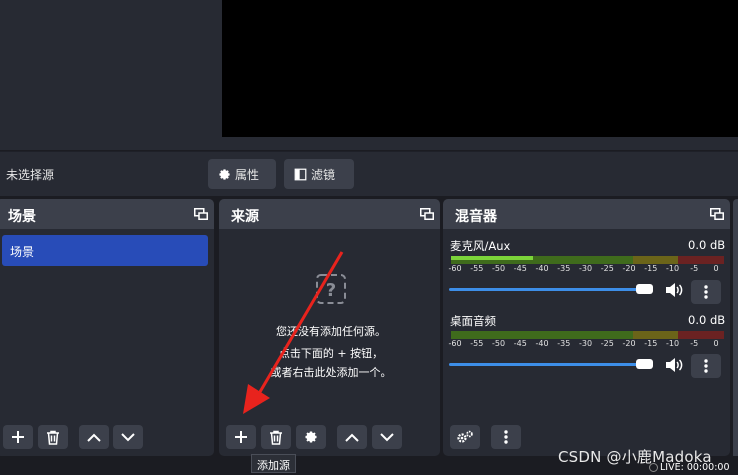  I want to click on live-status: LIVE: 00:00:00, so click(695, 467).